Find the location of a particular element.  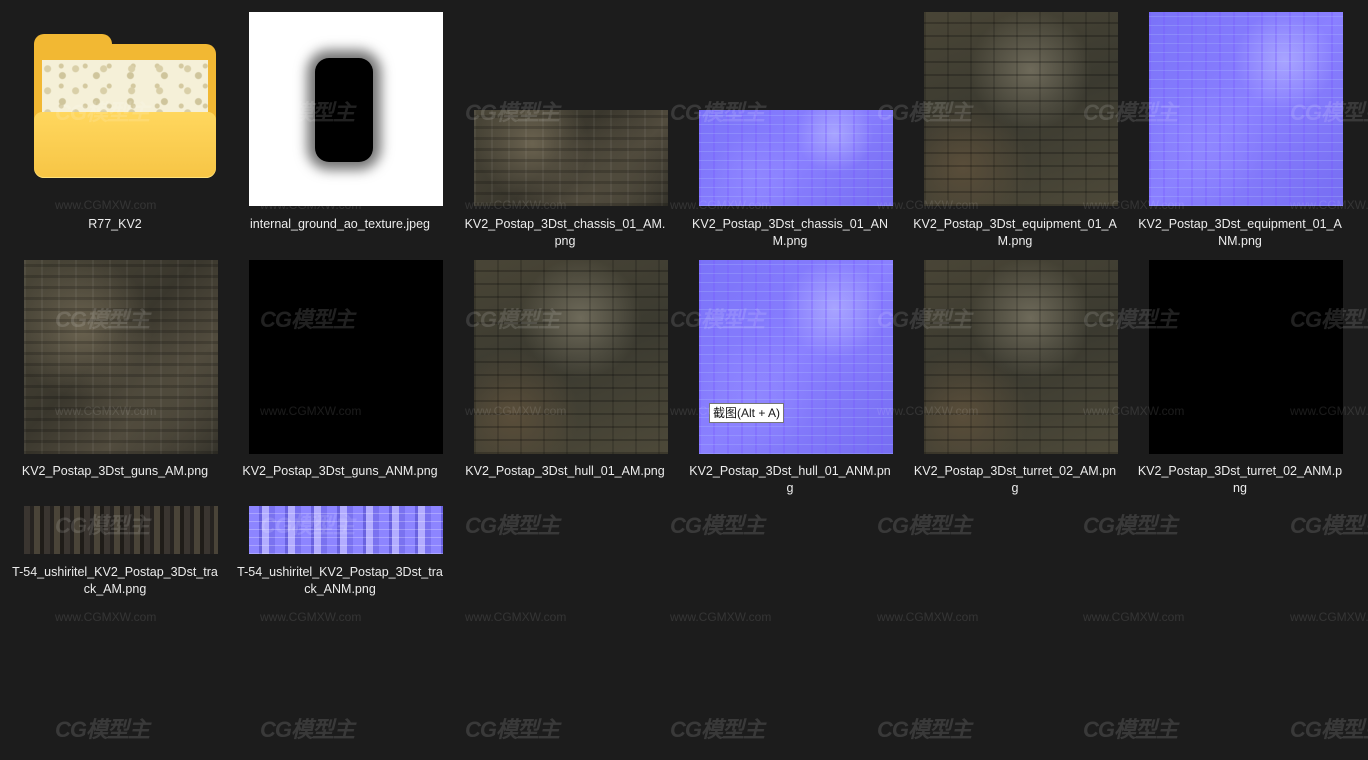

file-label: KV2_Postap_3Dst_turret_02_AM.png is located at coordinates (1015, 479).